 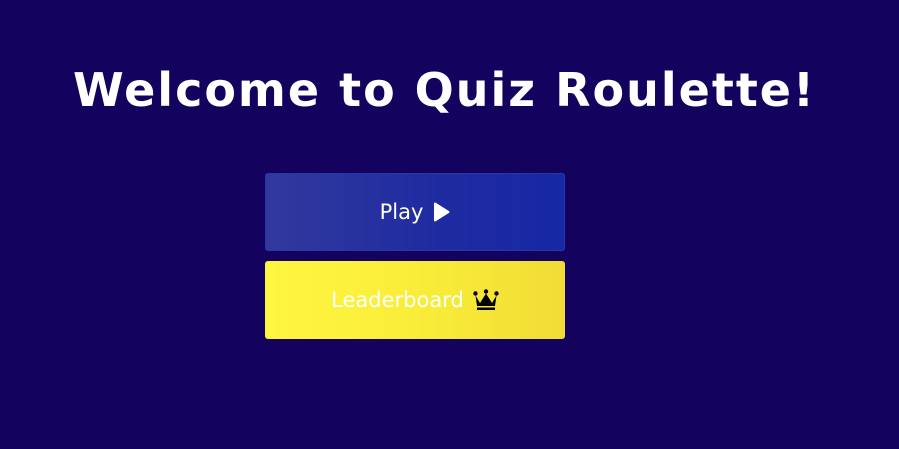 I want to click on leaderboard-button: Leaderboard, so click(x=415, y=300).